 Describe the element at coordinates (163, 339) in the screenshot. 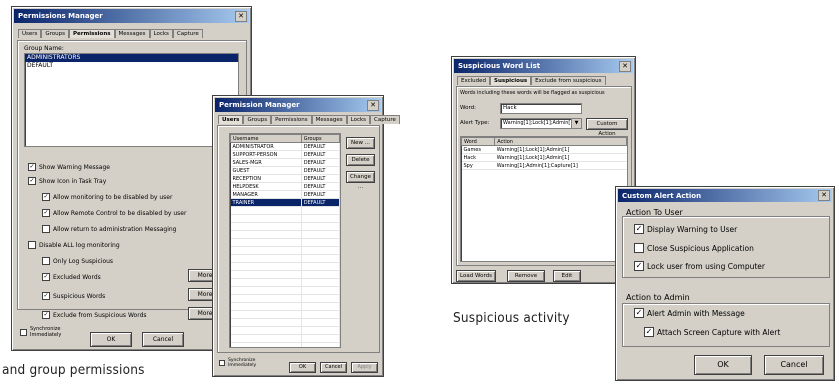

I see `cancel-button-1: Cancel` at that location.